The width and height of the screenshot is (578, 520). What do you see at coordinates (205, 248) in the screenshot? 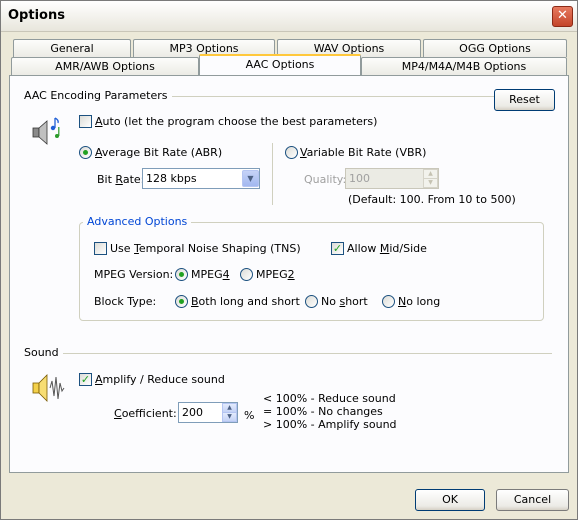
I see `tns-label: Use Temporal Noise Shaping (TNS)` at bounding box center [205, 248].